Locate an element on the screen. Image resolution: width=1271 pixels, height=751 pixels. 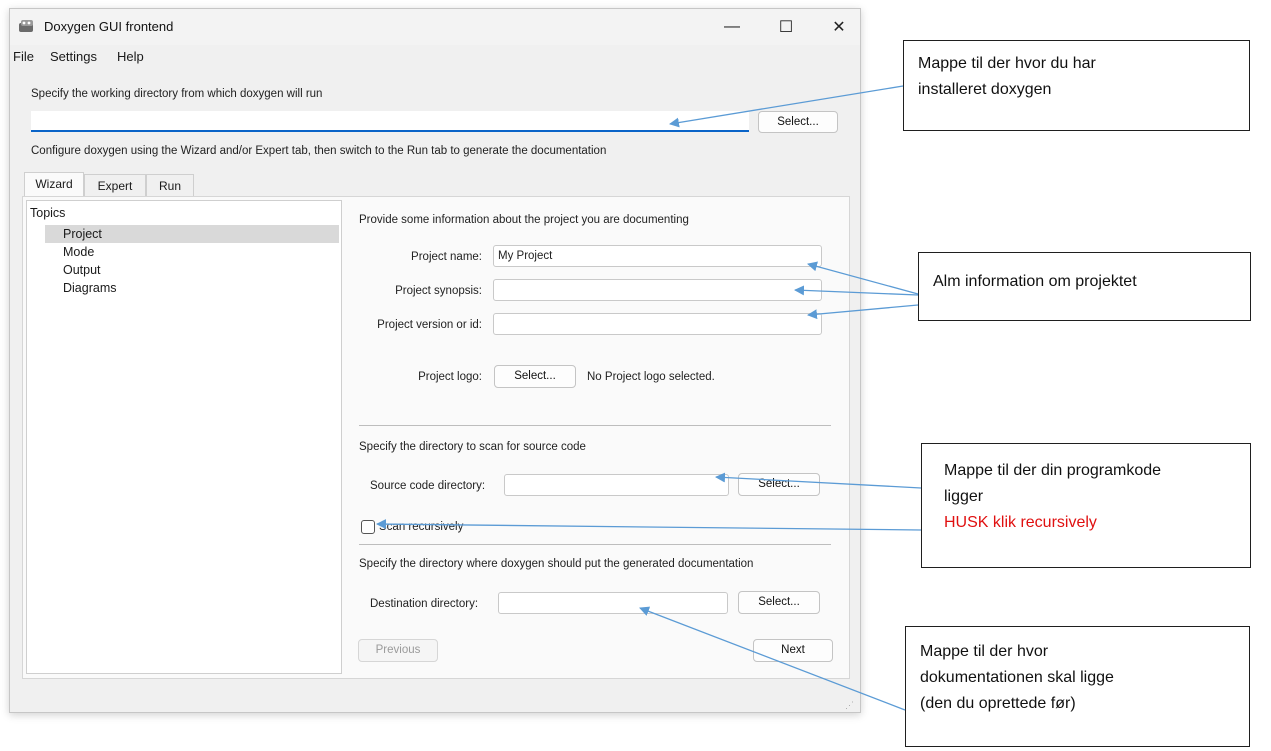
arrow-project-version is located at coordinates (863, 312).